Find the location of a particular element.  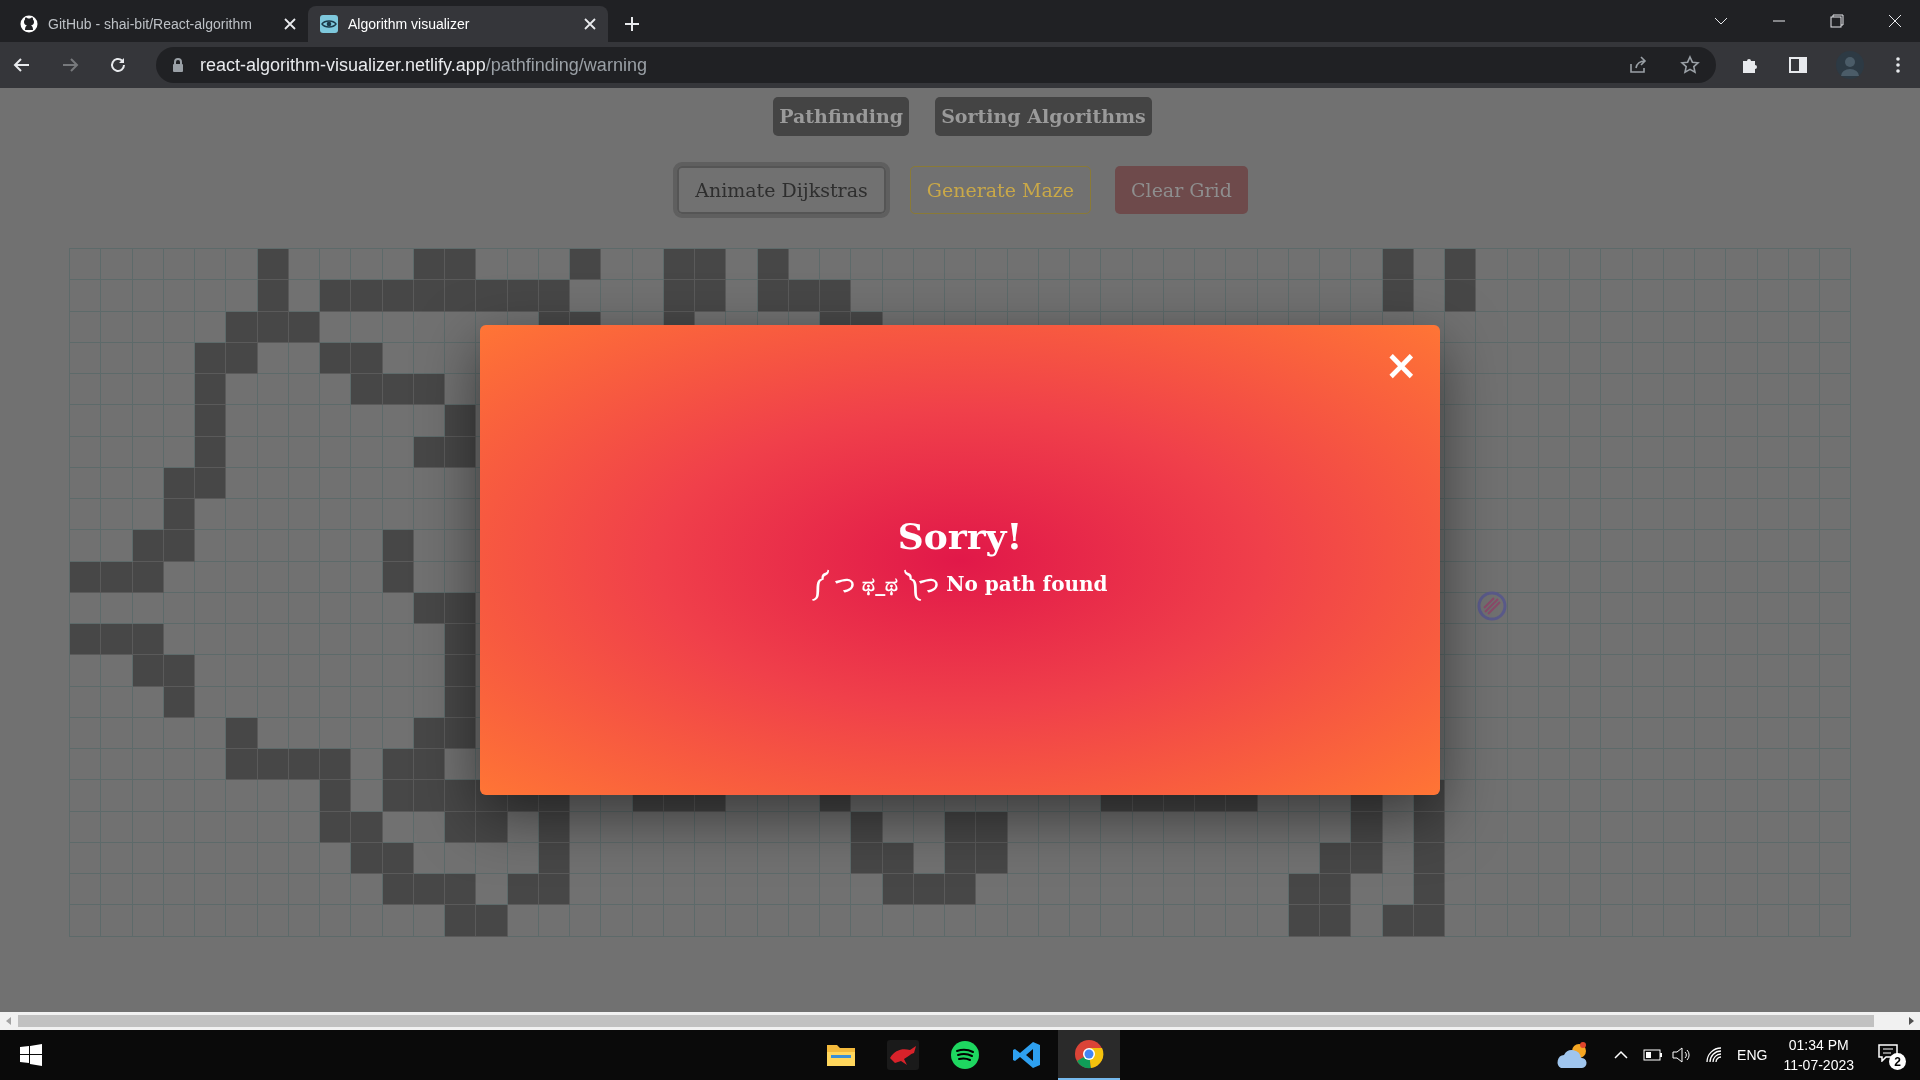

side-panel-icon is located at coordinates (1798, 65).